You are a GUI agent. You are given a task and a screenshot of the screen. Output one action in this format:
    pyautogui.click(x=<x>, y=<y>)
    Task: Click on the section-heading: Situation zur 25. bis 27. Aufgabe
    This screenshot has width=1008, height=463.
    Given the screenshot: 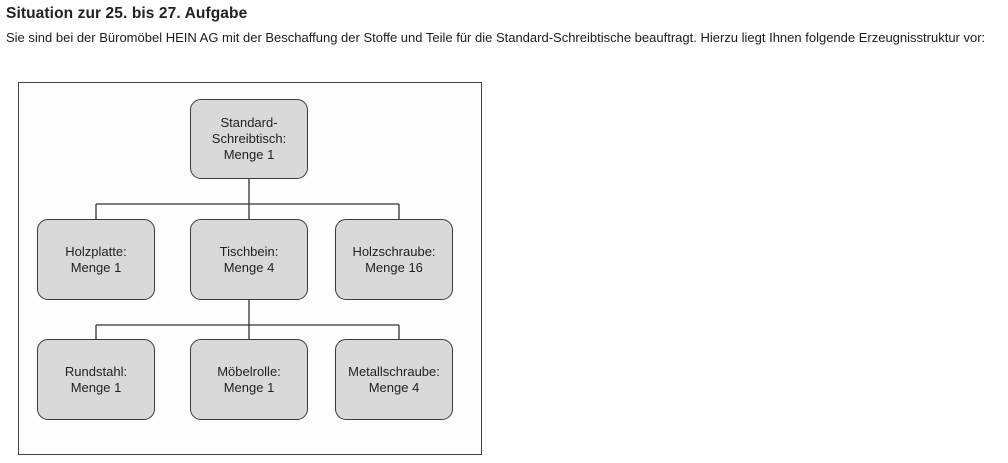 What is the action you would take?
    pyautogui.click(x=127, y=13)
    